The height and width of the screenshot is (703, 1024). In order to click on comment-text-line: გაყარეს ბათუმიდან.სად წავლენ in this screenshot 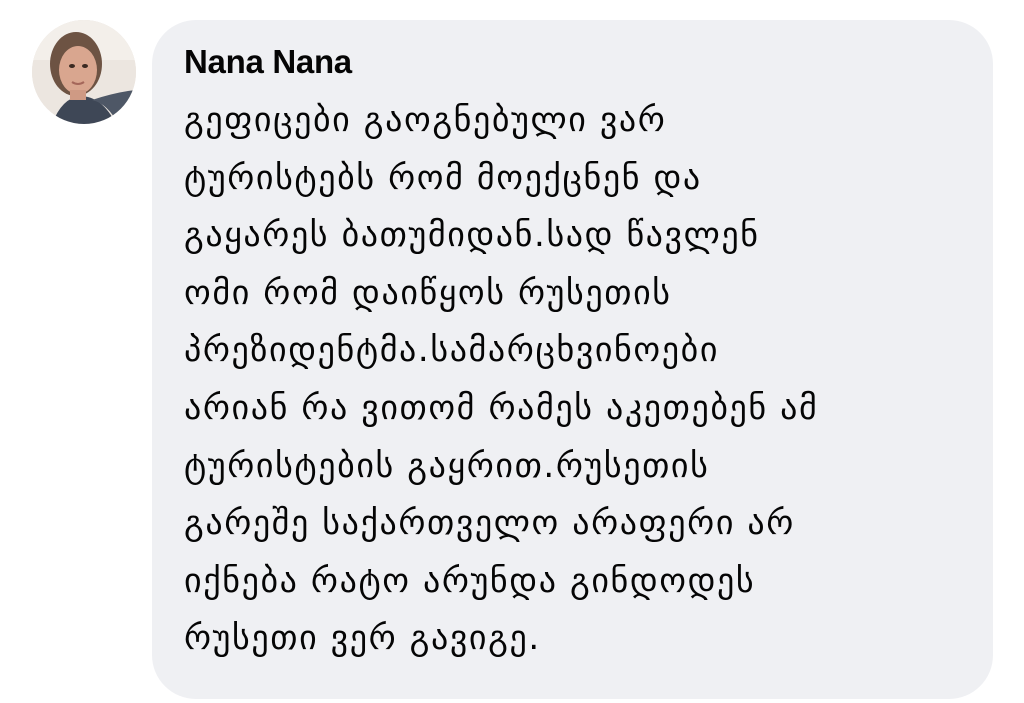, I will do `click(472, 235)`.